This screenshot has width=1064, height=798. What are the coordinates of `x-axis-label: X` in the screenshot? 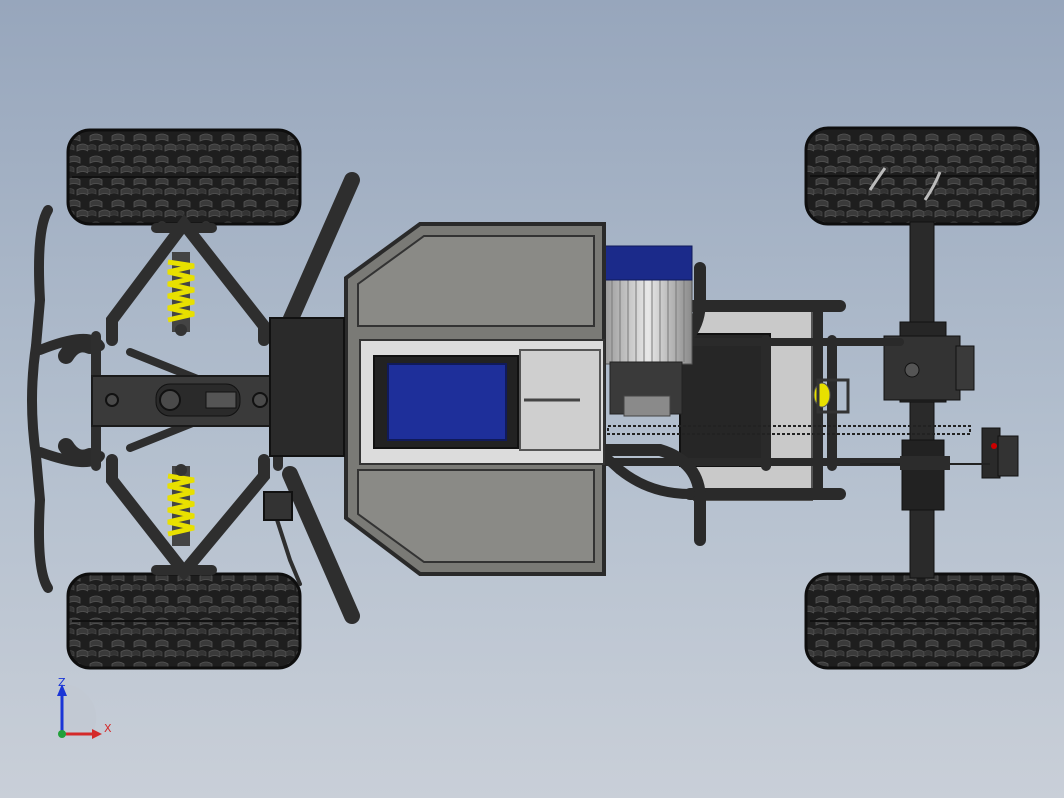 It's located at (108, 728).